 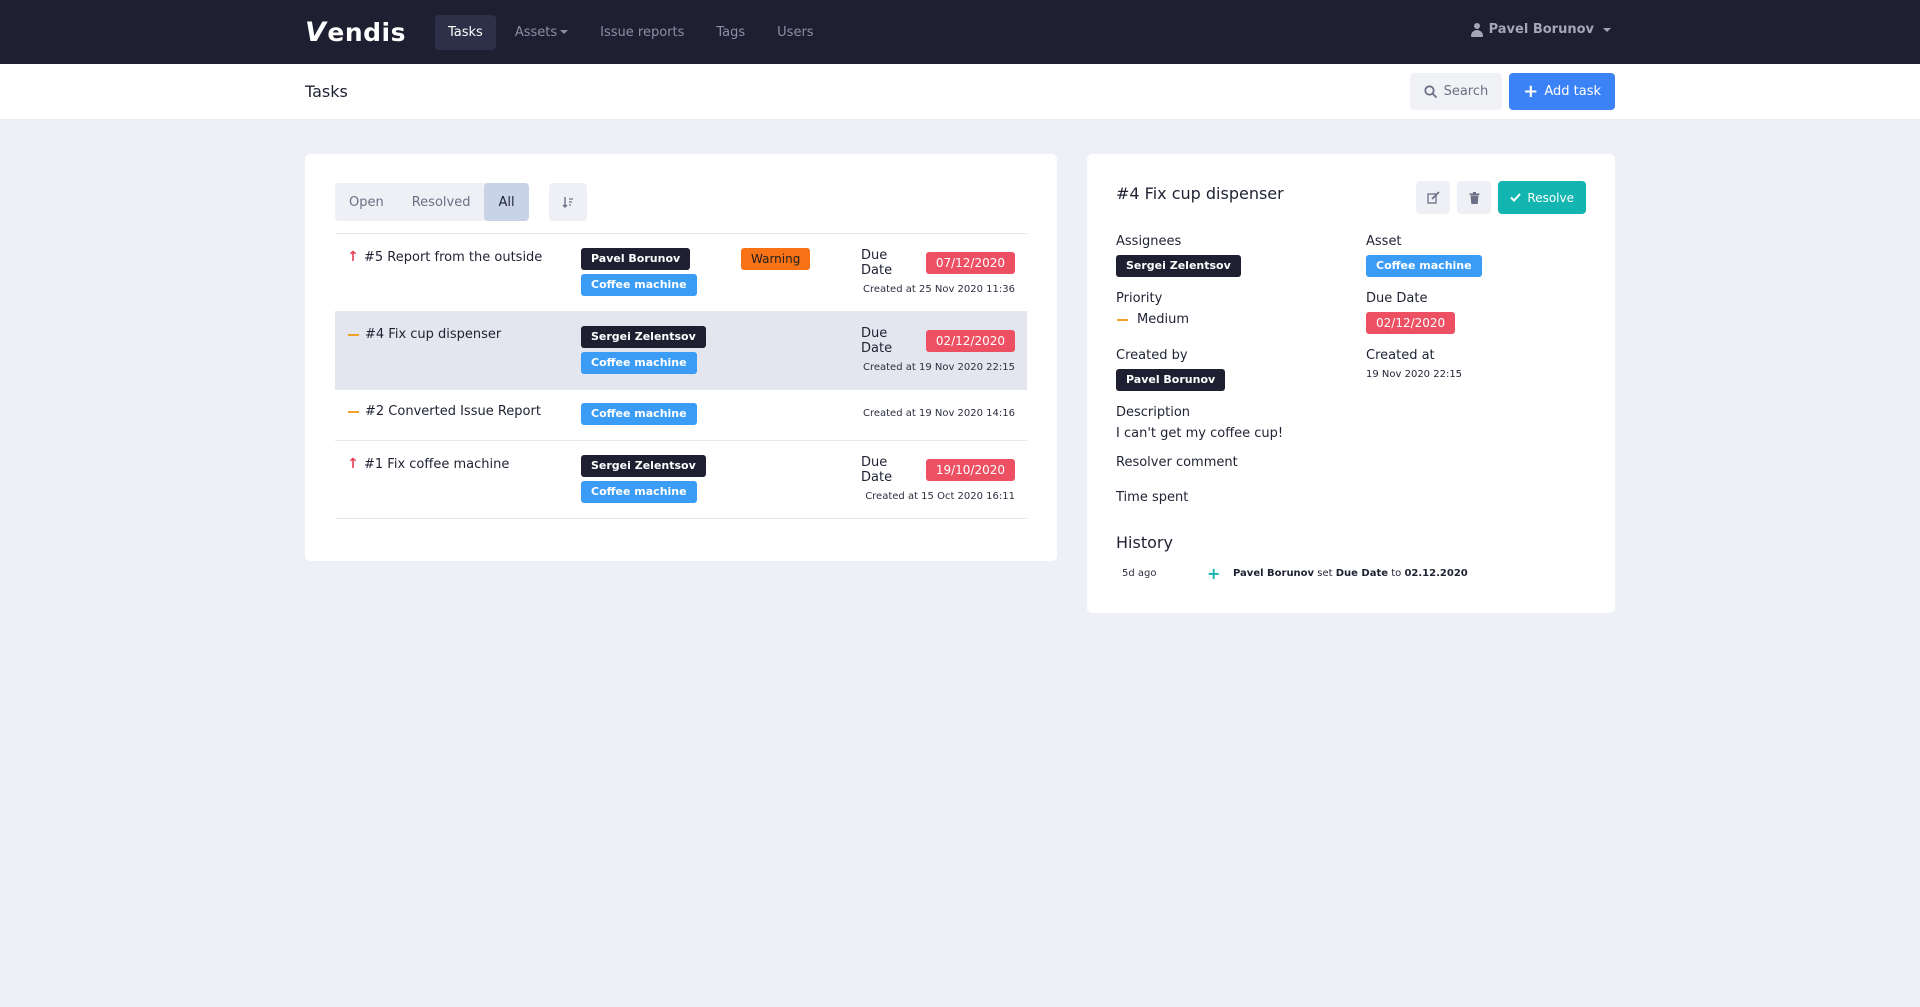 I want to click on list-toolbar: Open Resolved All, so click(x=681, y=202).